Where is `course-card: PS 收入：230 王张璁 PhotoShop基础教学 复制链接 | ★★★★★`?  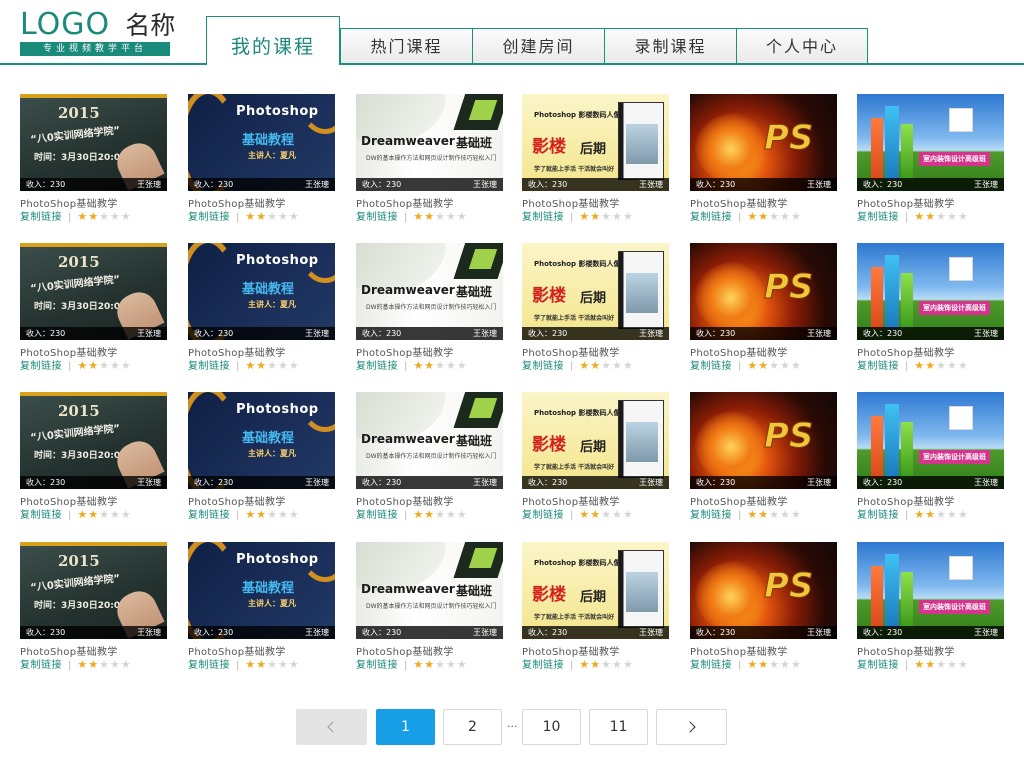
course-card: PS 收入：230 王张璁 PhotoShop基础教学 复制链接 | ★★★★★ is located at coordinates (764, 609).